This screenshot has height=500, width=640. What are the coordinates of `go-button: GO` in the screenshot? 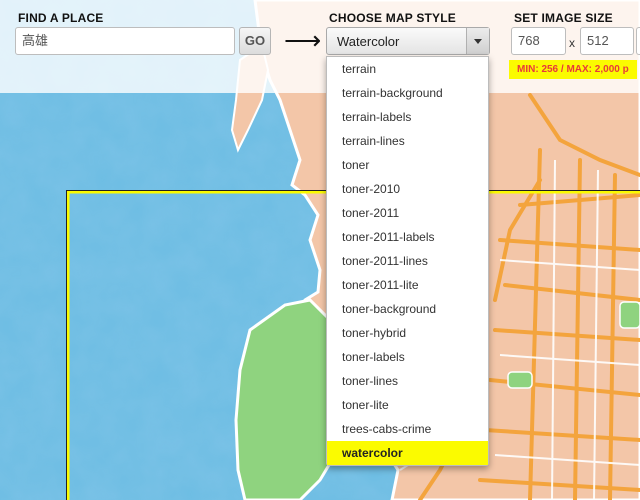 It's located at (255, 41).